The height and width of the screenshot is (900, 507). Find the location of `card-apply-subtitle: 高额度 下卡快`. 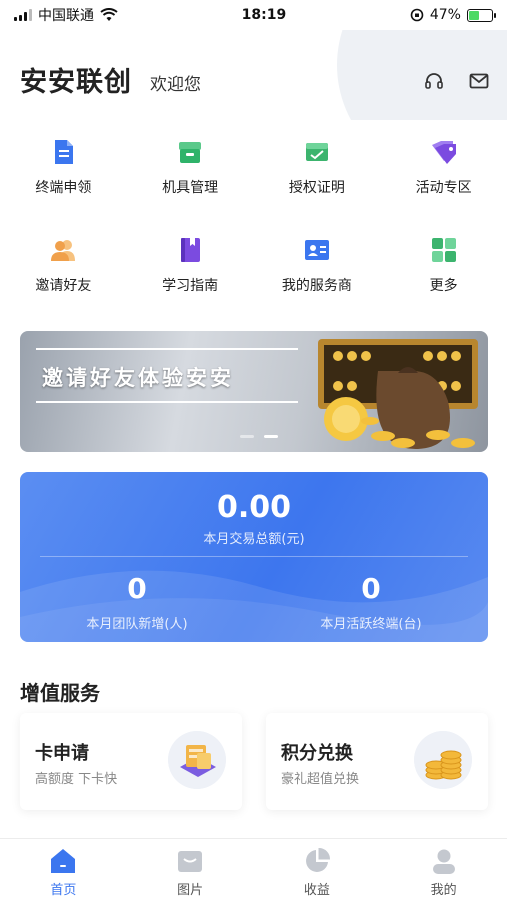

card-apply-subtitle: 高额度 下卡快 is located at coordinates (76, 779).